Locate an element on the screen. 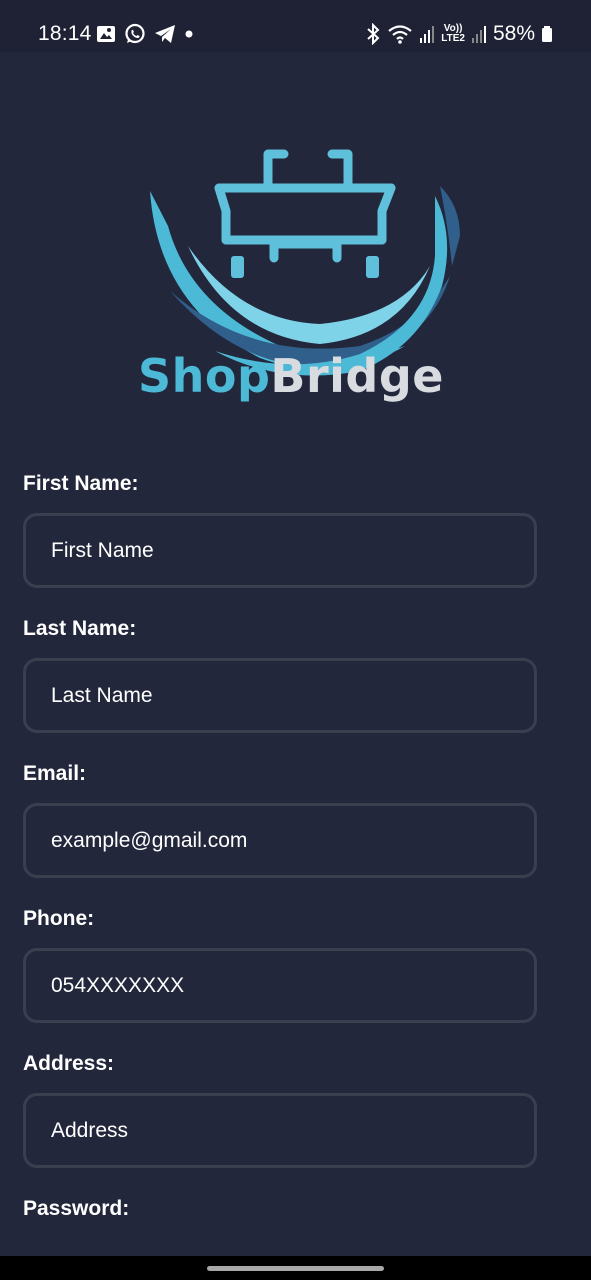 Image resolution: width=591 pixels, height=1280 pixels. navigation-bar is located at coordinates (295, 1268).